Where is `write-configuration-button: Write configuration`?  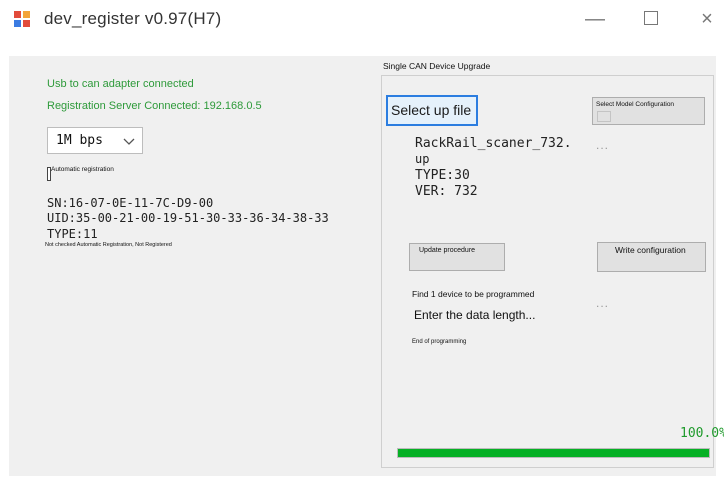
write-configuration-button: Write configuration is located at coordinates (651, 257).